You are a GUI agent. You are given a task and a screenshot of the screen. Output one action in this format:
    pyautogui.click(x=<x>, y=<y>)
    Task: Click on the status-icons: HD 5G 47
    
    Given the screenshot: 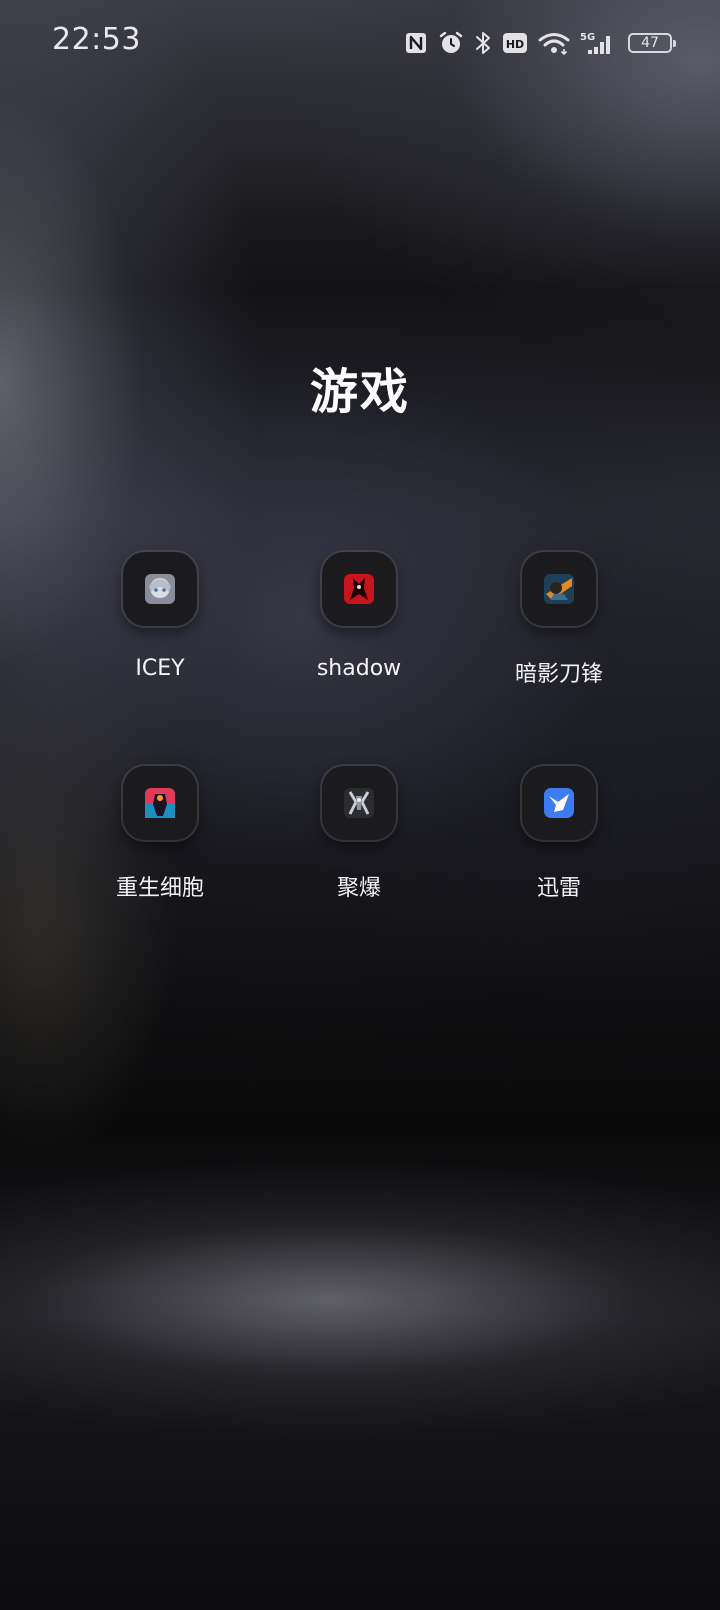 What is the action you would take?
    pyautogui.click(x=540, y=43)
    